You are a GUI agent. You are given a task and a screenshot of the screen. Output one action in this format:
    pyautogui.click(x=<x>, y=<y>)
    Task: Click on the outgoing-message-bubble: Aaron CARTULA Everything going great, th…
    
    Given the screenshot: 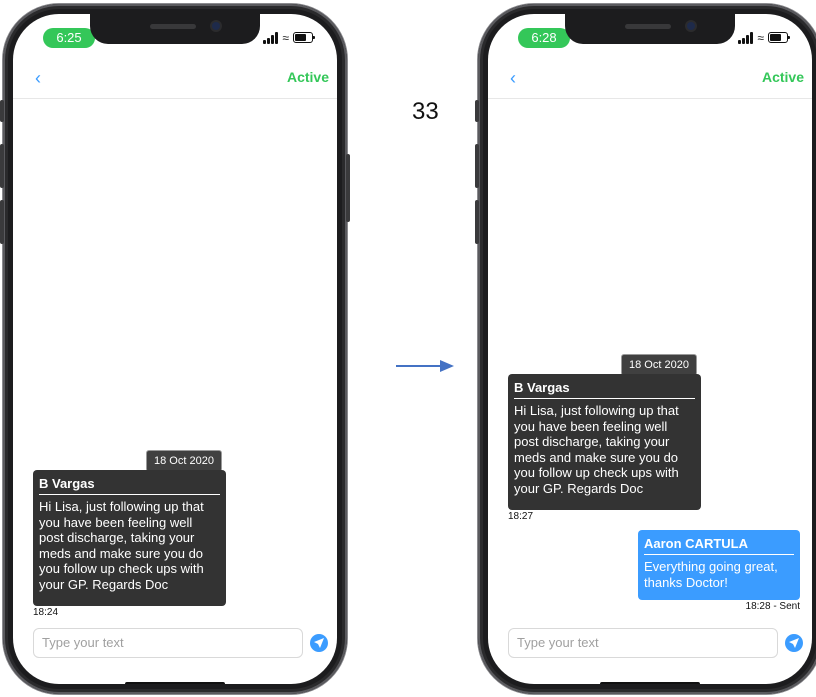 What is the action you would take?
    pyautogui.click(x=719, y=565)
    